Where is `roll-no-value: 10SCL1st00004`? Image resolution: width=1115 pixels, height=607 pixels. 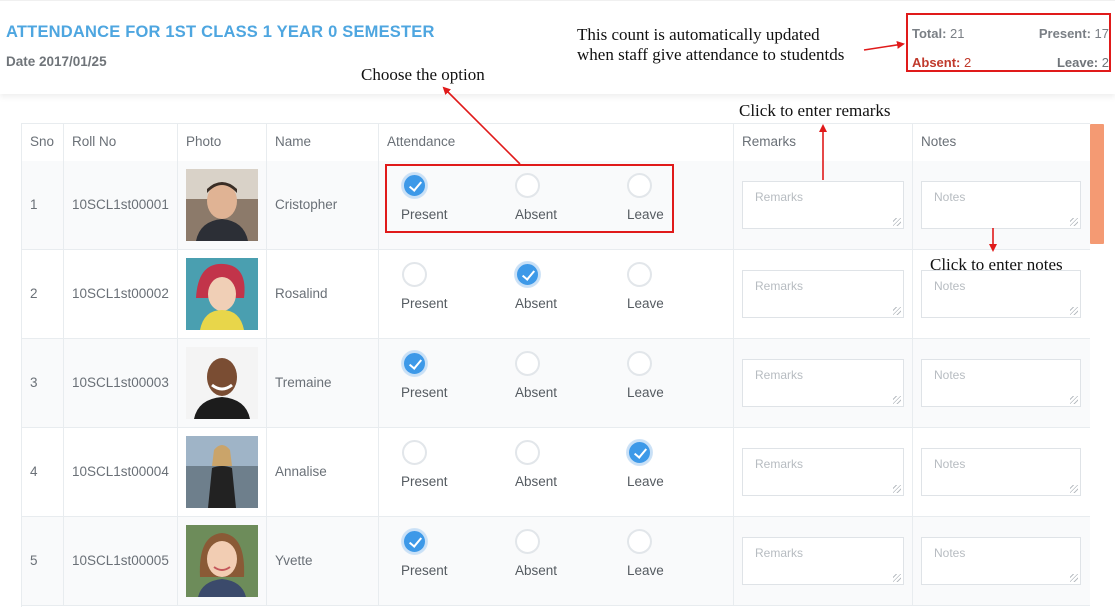 roll-no-value: 10SCL1st00004 is located at coordinates (120, 471).